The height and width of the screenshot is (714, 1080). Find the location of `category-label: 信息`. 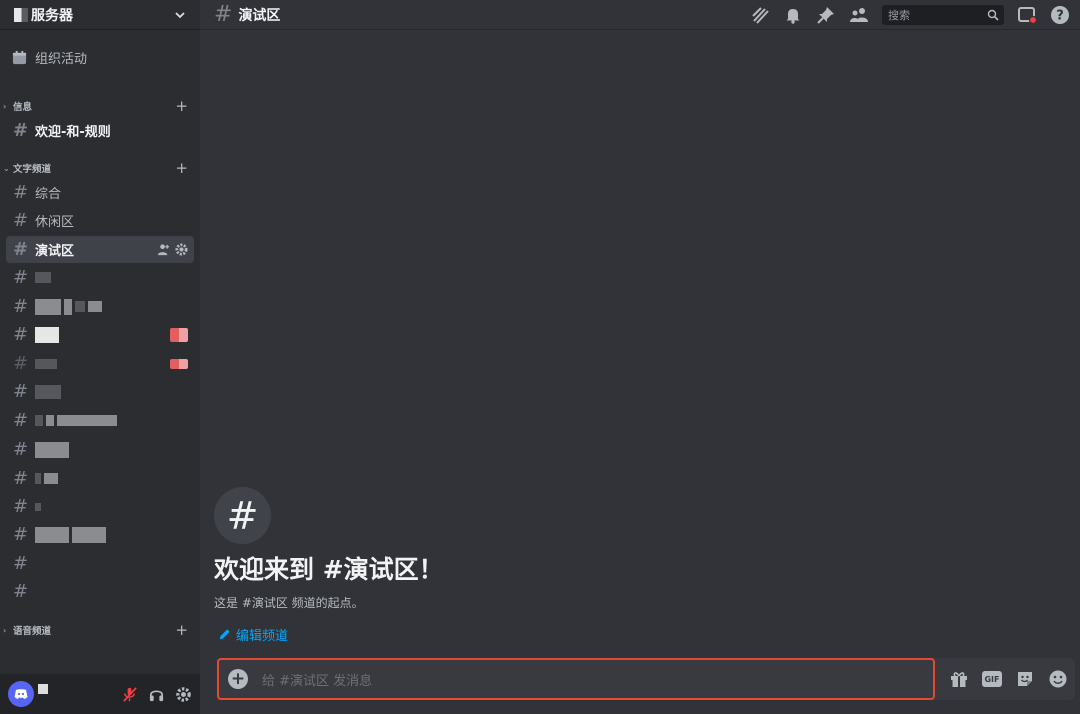

category-label: 信息 is located at coordinates (23, 107).